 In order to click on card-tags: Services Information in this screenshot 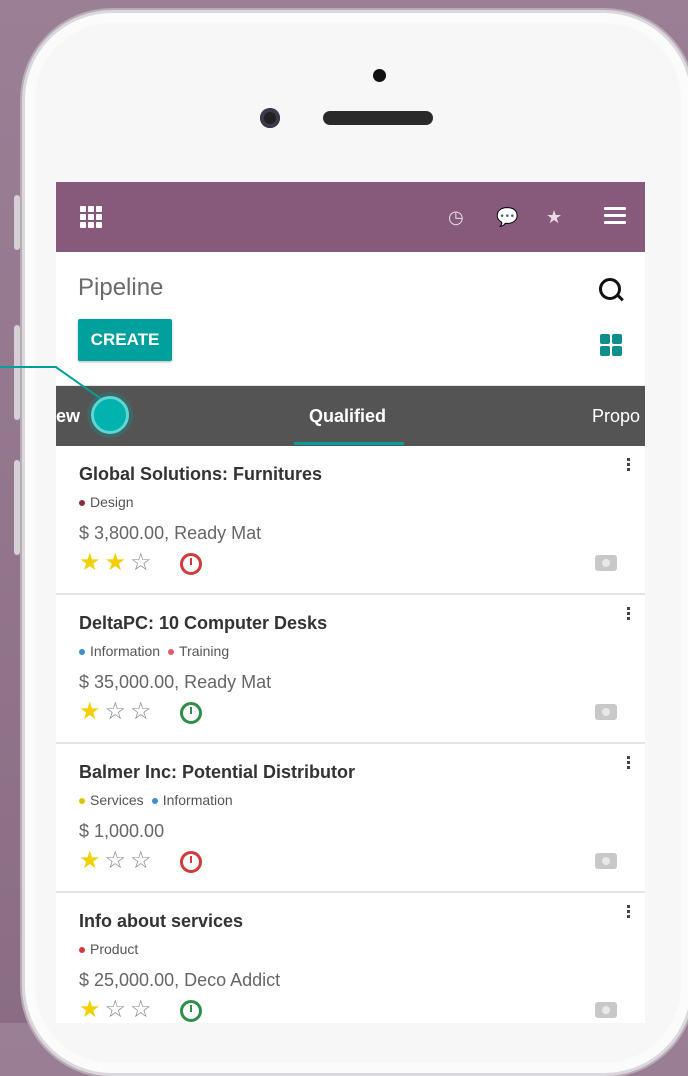, I will do `click(160, 800)`.